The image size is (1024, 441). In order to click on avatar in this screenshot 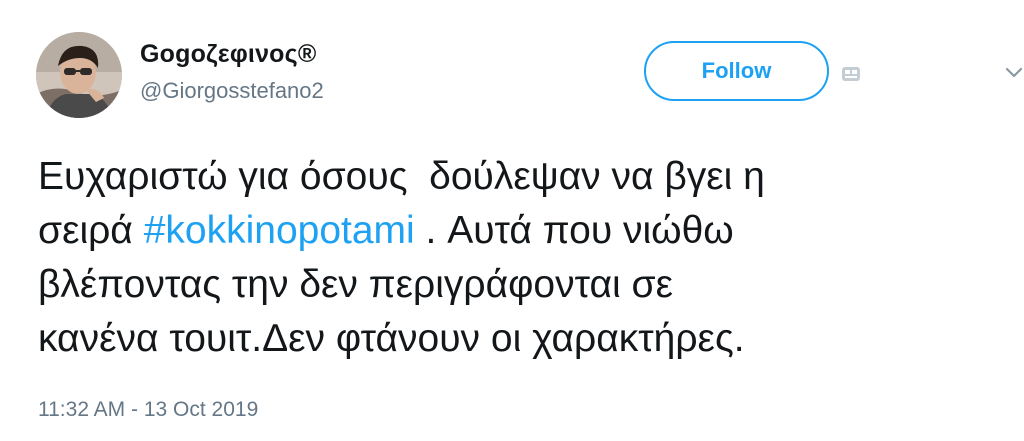, I will do `click(79, 75)`.